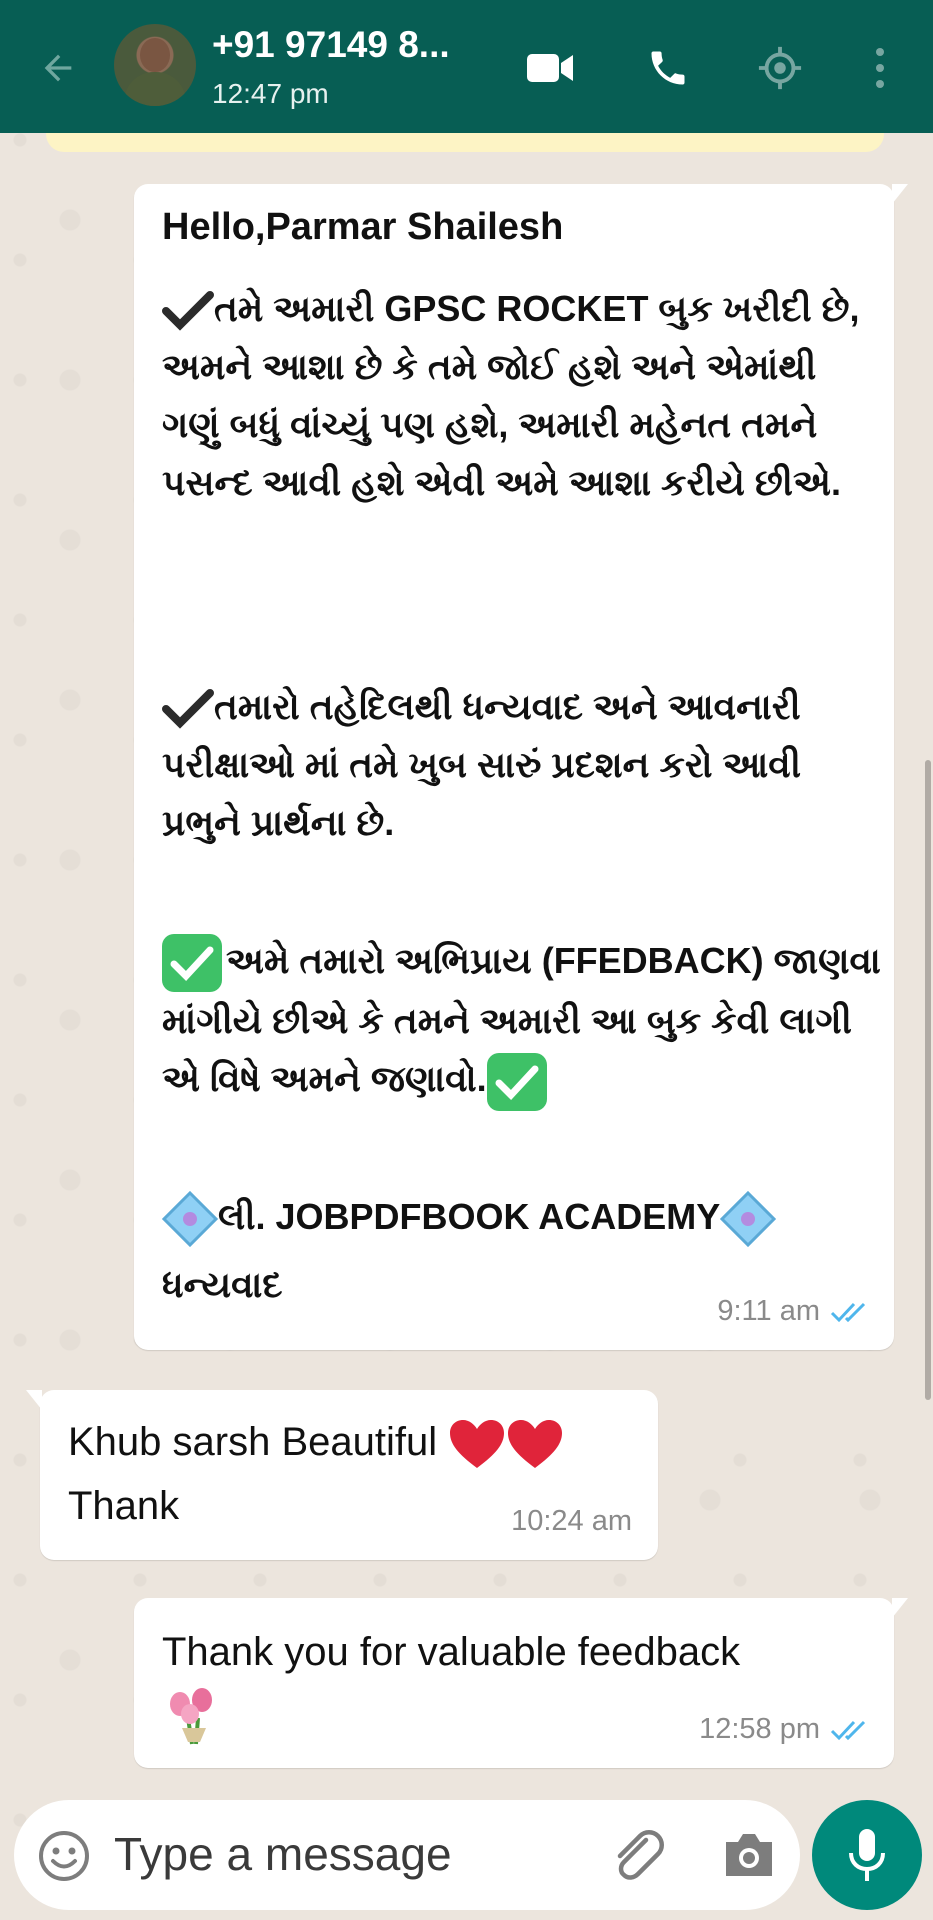 The height and width of the screenshot is (1920, 933). Describe the element at coordinates (451, 1692) in the screenshot. I see `message-text: Thank you for valuable feedback` at that location.